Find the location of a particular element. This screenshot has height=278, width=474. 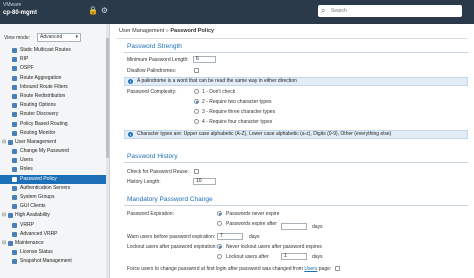

sidebar-item-route-aggregation: Route Aggregation is located at coordinates (54, 78).